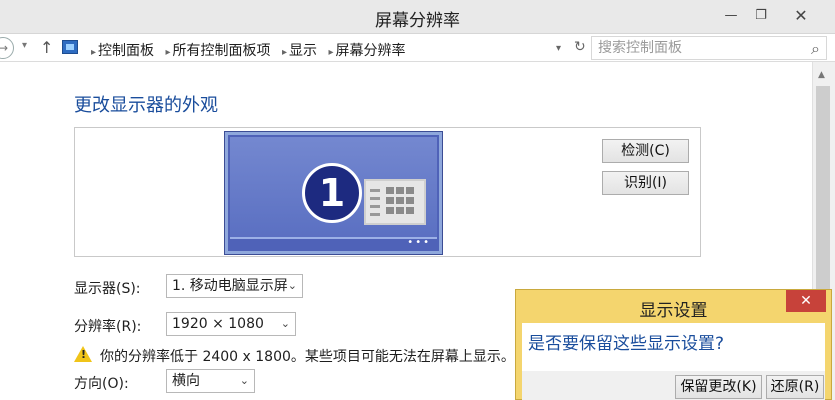 This screenshot has width=835, height=400. Describe the element at coordinates (218, 324) in the screenshot. I see `resolution-select-value: 1920 × 1080` at that location.